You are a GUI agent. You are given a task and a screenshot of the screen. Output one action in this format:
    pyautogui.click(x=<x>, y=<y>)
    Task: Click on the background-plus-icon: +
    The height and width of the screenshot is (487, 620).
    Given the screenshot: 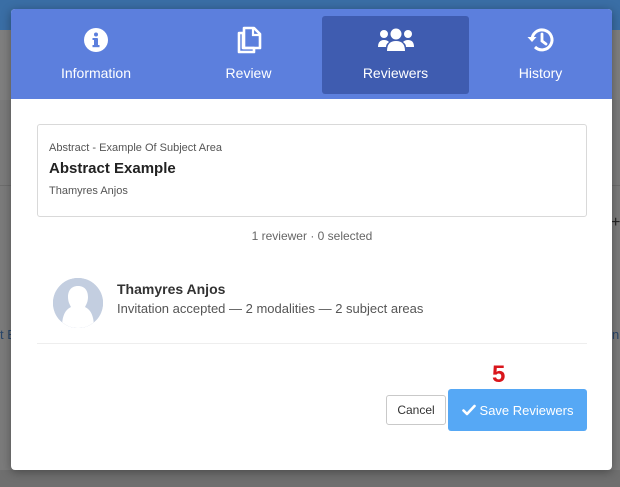 What is the action you would take?
    pyautogui.click(x=615, y=222)
    